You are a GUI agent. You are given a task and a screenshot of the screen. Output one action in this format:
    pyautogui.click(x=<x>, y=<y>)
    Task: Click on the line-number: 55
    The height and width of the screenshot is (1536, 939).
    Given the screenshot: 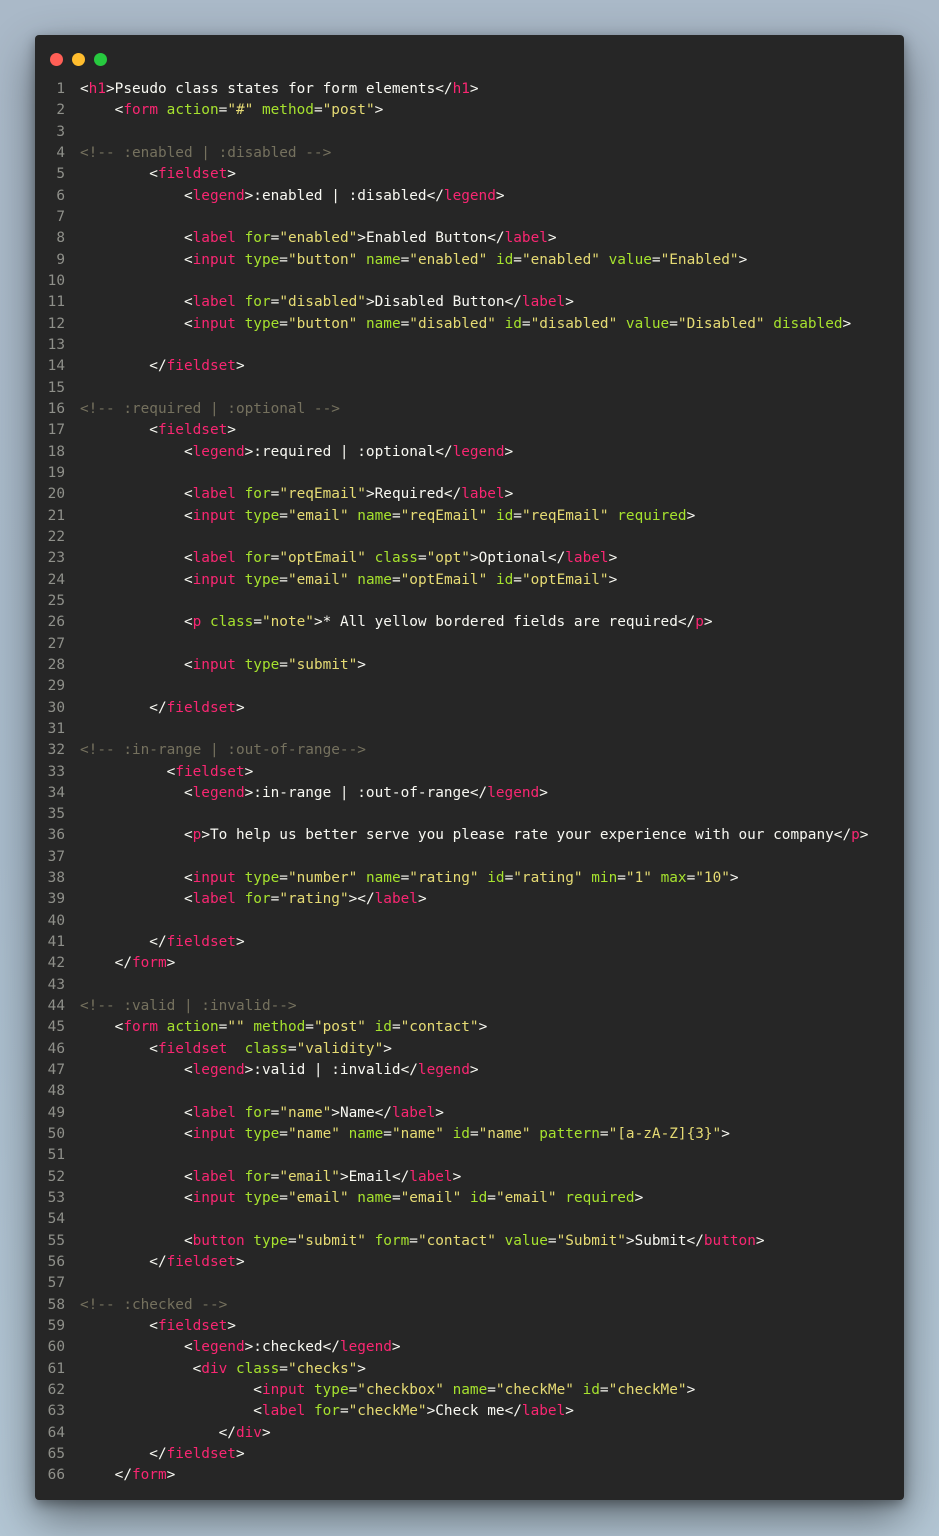 What is the action you would take?
    pyautogui.click(x=56, y=1240)
    